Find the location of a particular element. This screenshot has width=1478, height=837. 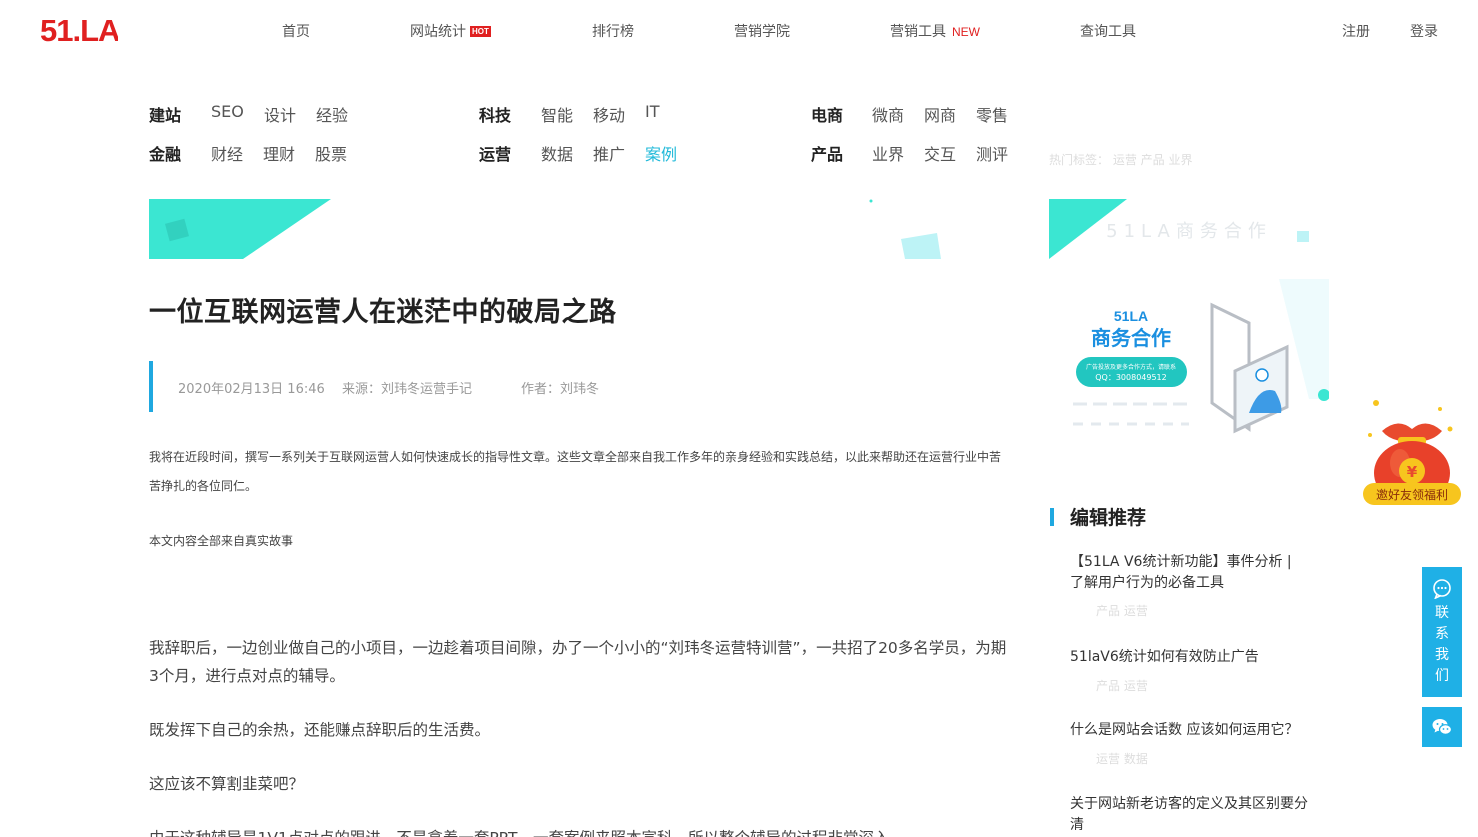

category-head-operations: 运营 is located at coordinates (495, 153).